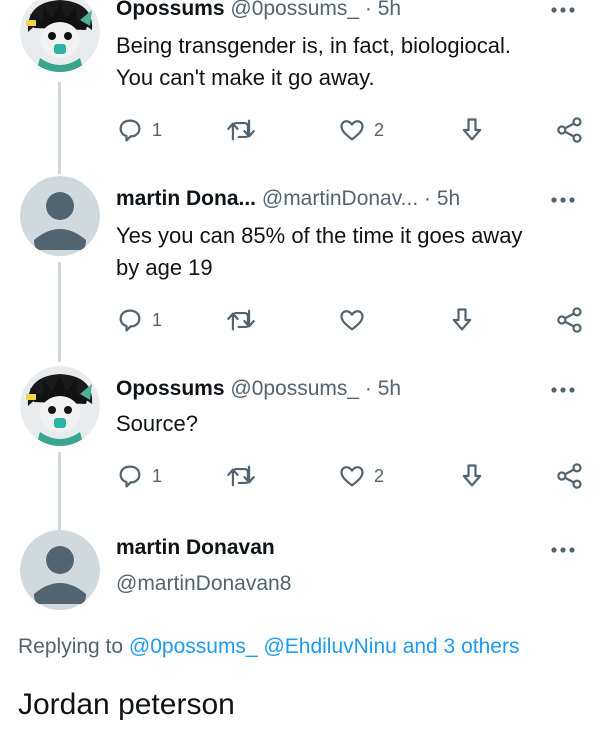  I want to click on main-tweet-text: Jordan peterson, so click(126, 704).